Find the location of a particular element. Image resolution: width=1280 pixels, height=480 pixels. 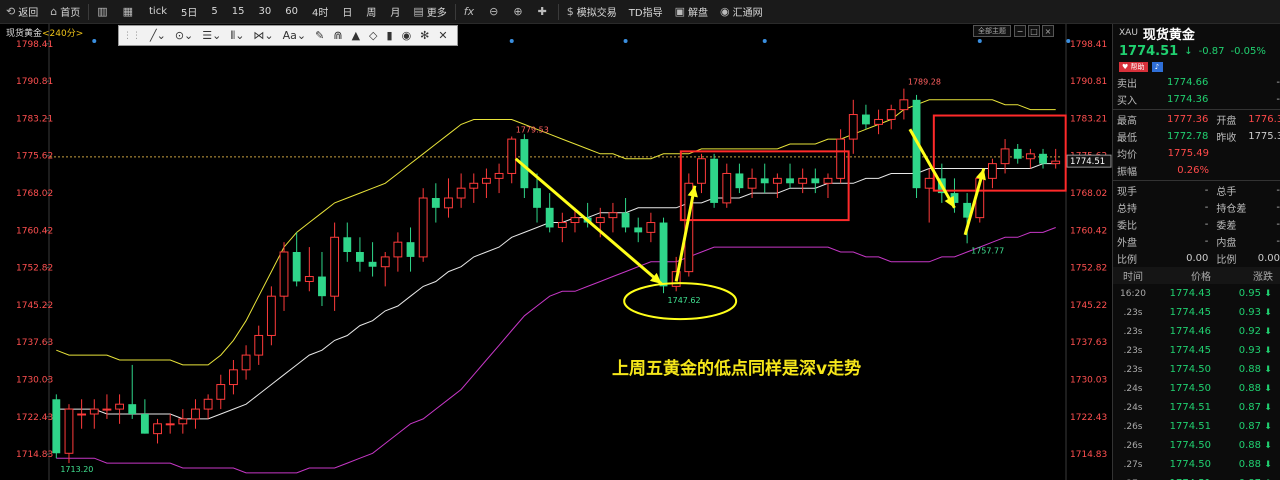

outer-inner-row: 外盘 - 内盘 - is located at coordinates (1196, 241).